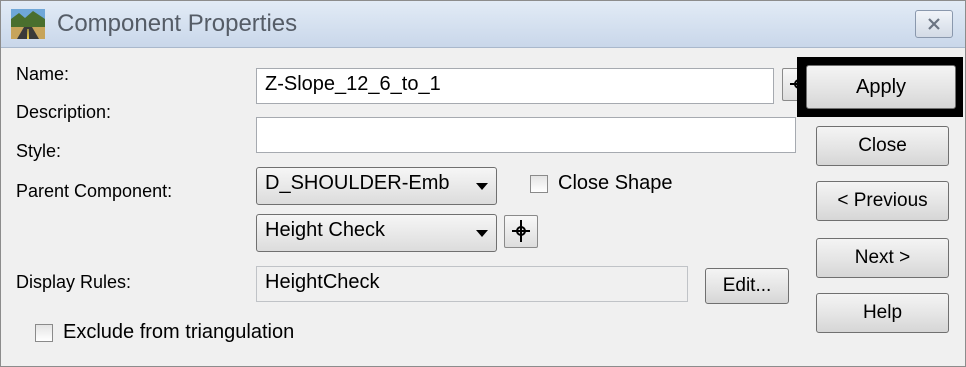 This screenshot has height=367, width=966. What do you see at coordinates (539, 184) in the screenshot?
I see `close-shape-checkbox` at bounding box center [539, 184].